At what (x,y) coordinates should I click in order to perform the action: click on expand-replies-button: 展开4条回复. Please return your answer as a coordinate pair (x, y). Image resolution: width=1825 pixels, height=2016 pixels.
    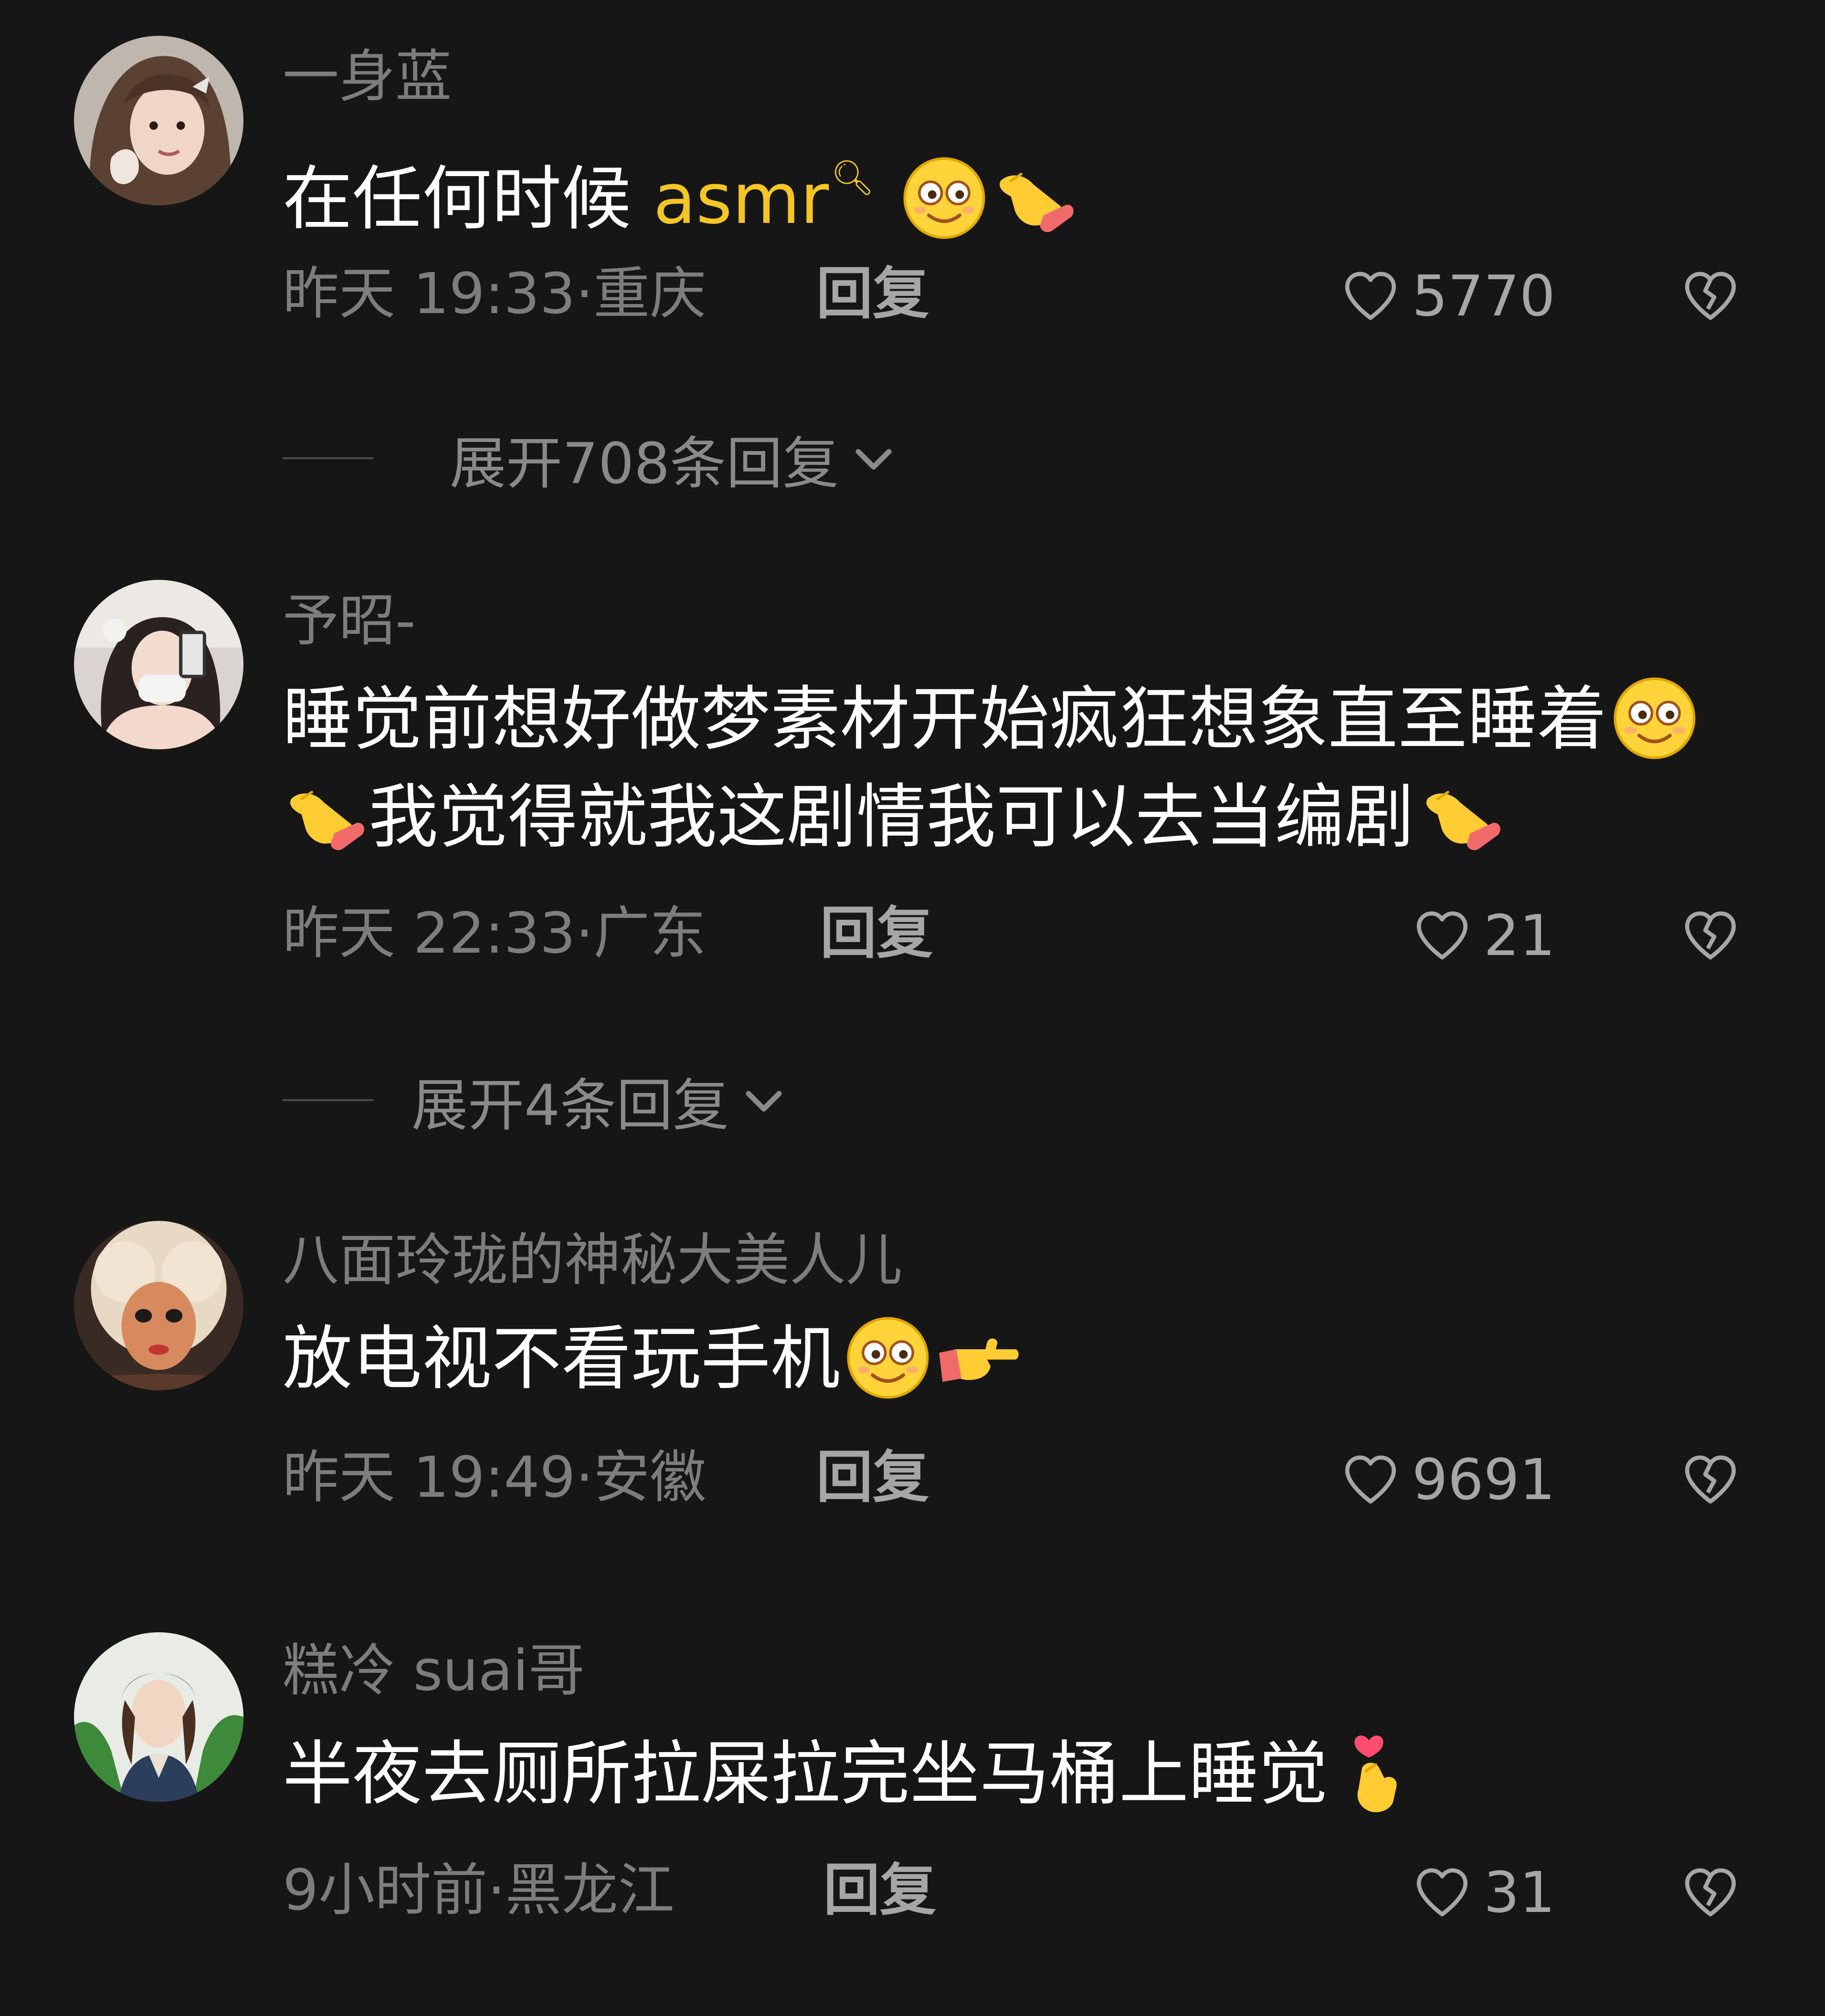
    Looking at the image, I should click on (536, 1101).